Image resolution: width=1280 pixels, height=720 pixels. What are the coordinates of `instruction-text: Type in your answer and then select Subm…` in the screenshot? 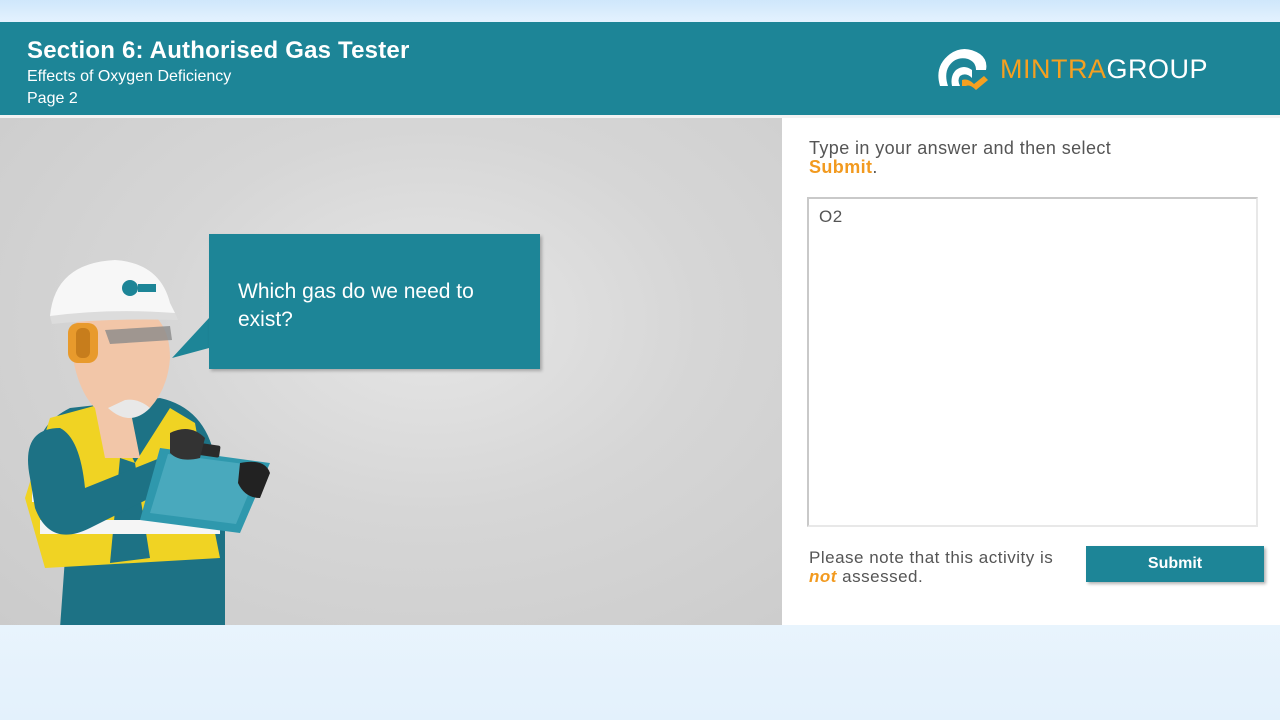 It's located at (1019, 158).